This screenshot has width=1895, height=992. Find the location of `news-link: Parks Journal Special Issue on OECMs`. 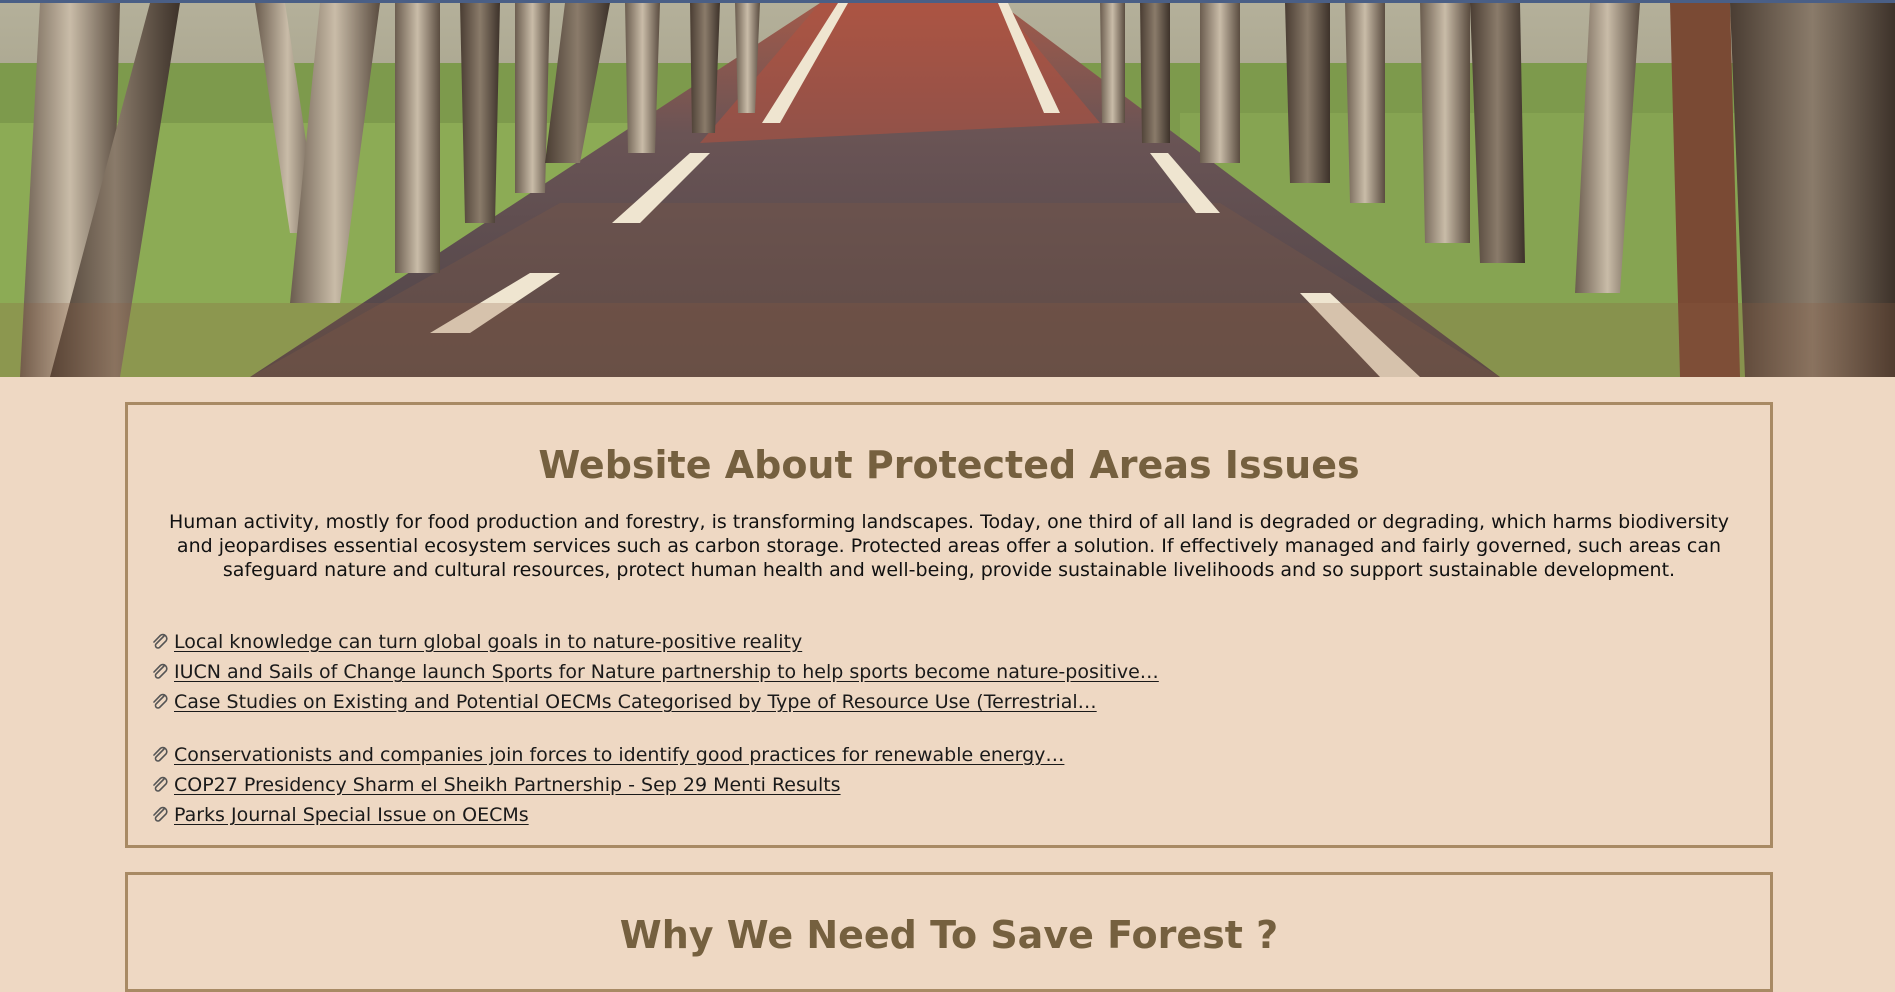

news-link: Parks Journal Special Issue on OECMs is located at coordinates (351, 815).